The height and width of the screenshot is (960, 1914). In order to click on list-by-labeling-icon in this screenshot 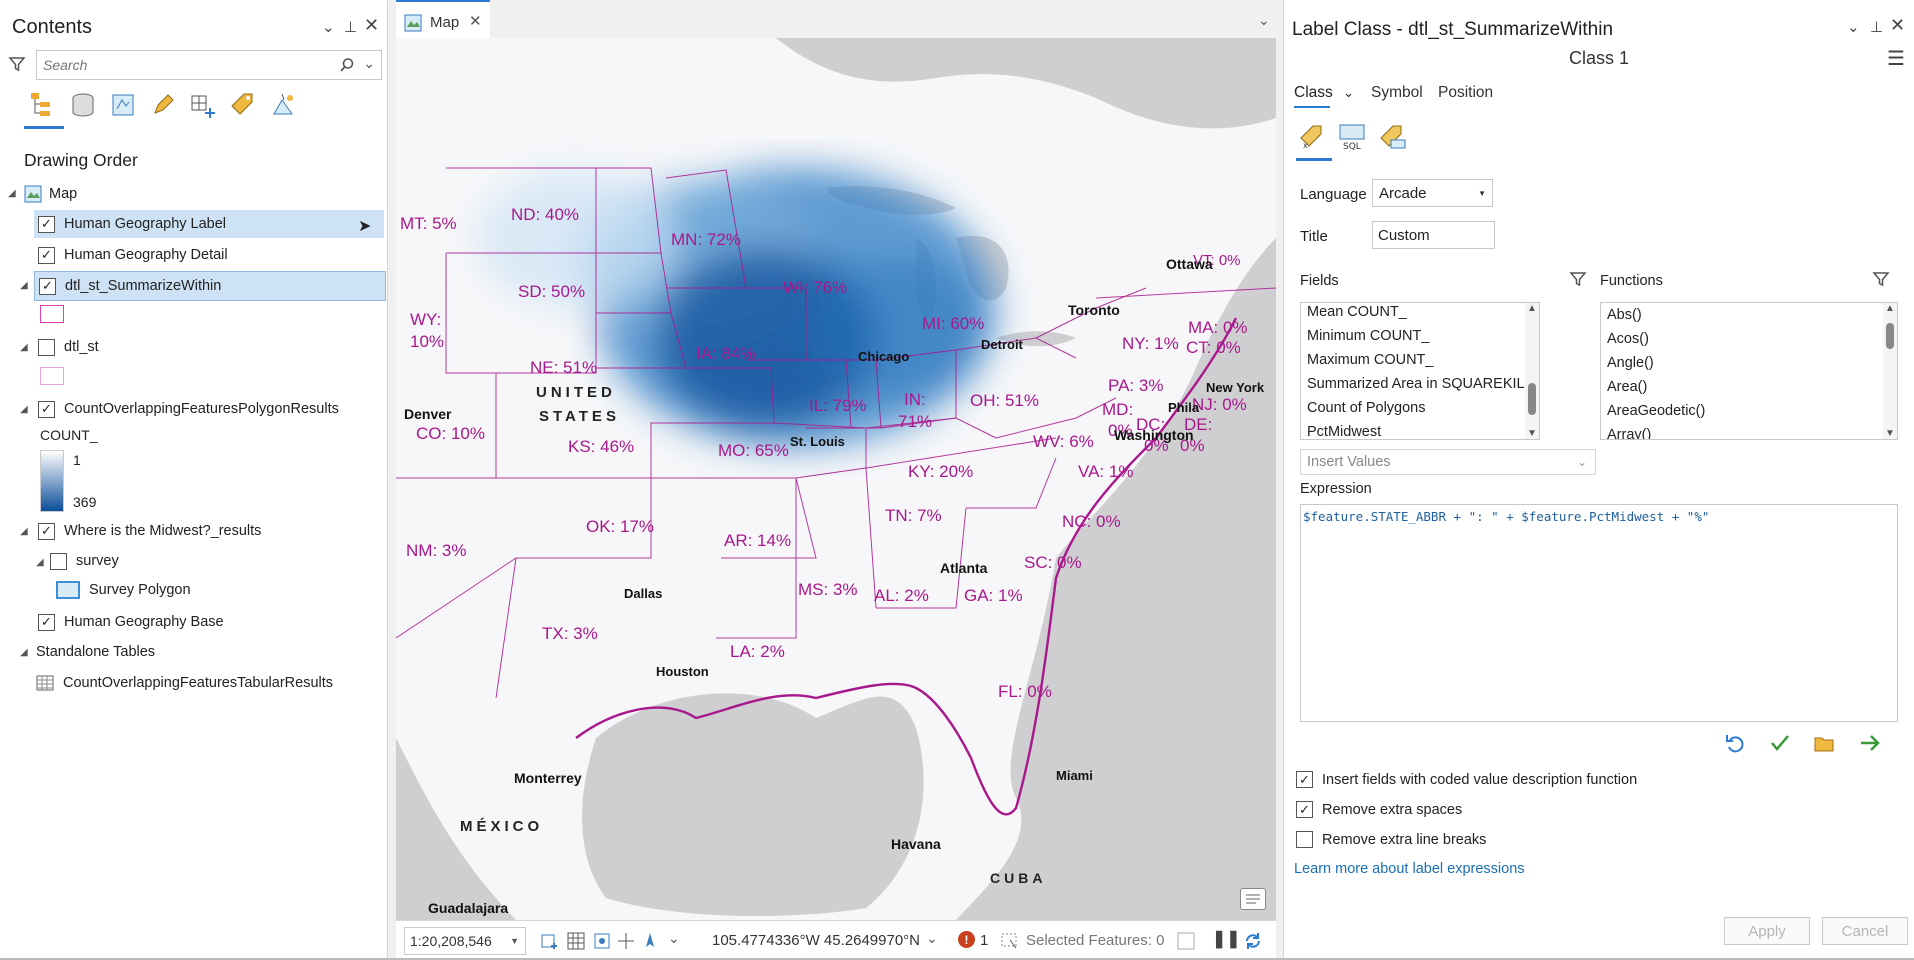, I will do `click(243, 105)`.